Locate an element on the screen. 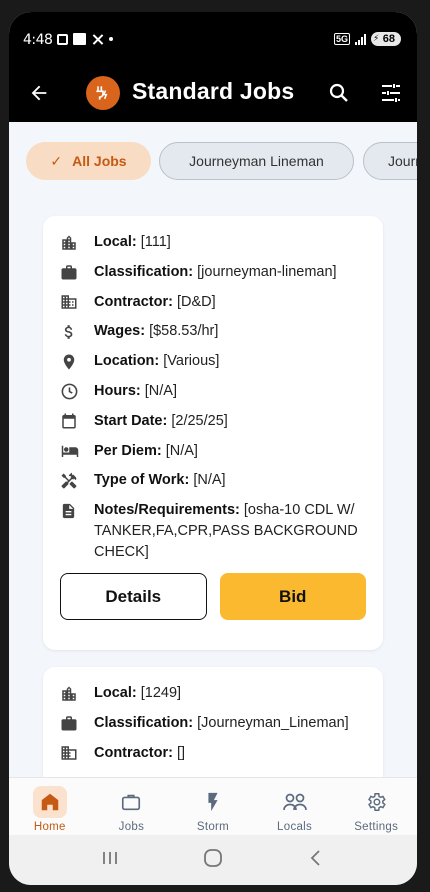  notification-icons is located at coordinates (85, 39).